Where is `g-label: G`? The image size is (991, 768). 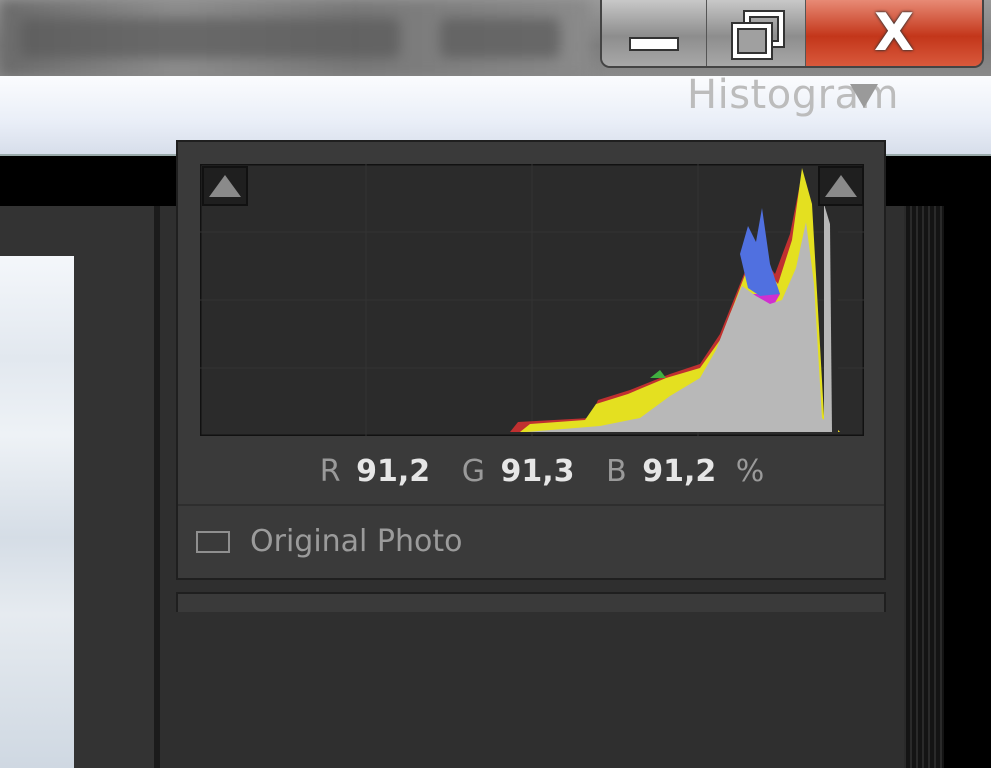 g-label: G is located at coordinates (473, 471).